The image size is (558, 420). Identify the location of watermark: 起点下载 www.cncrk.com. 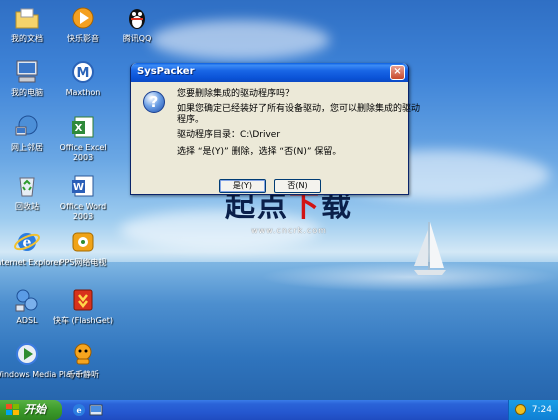
(289, 212).